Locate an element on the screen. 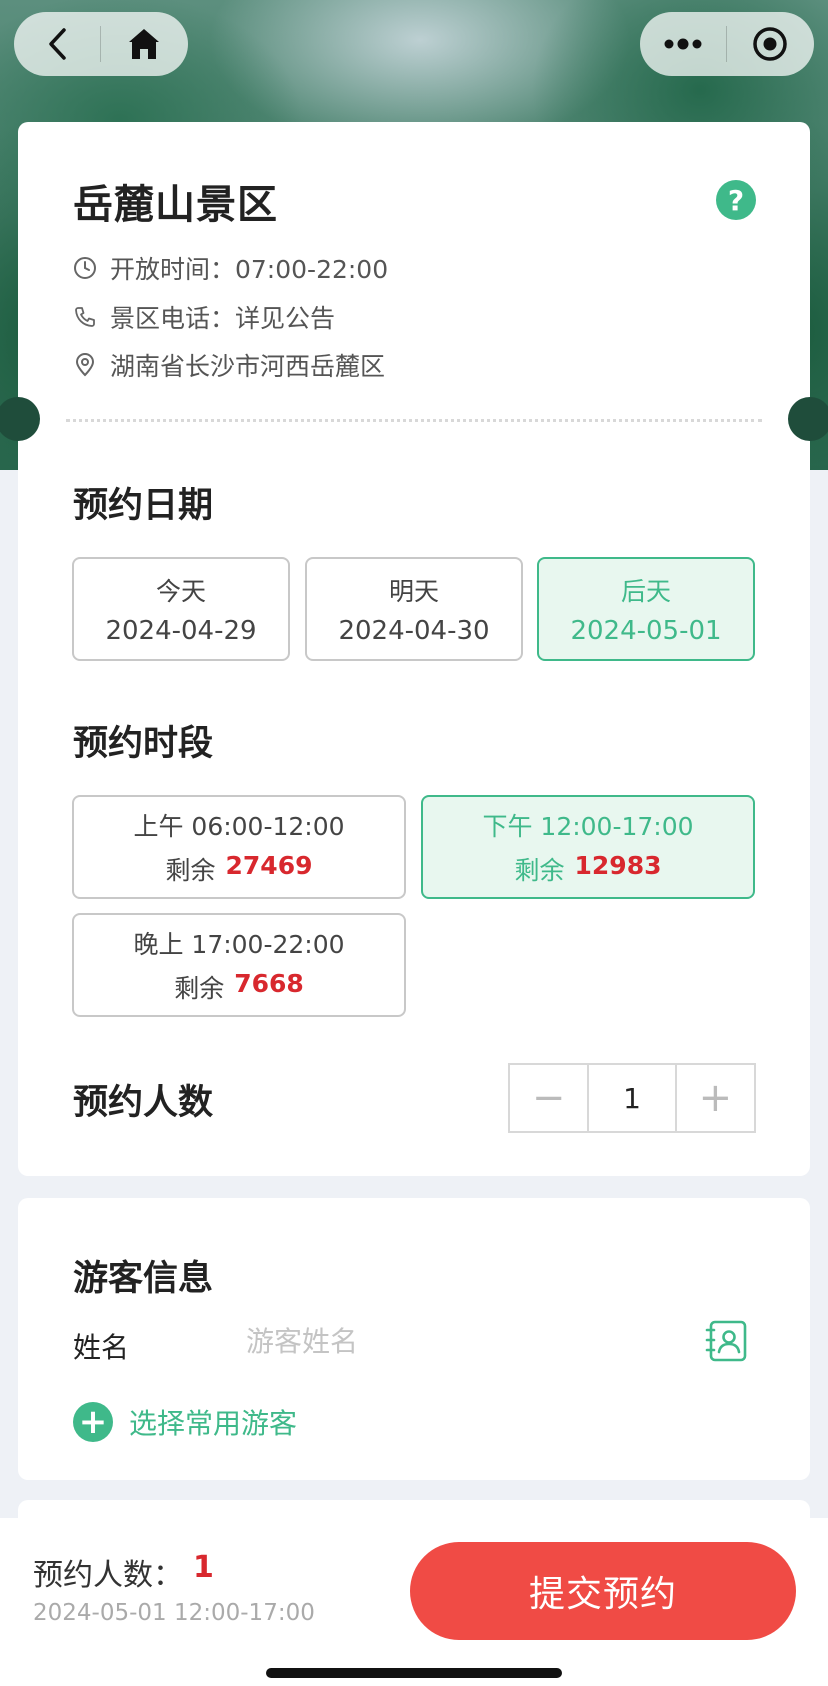  home-button is located at coordinates (144, 44).